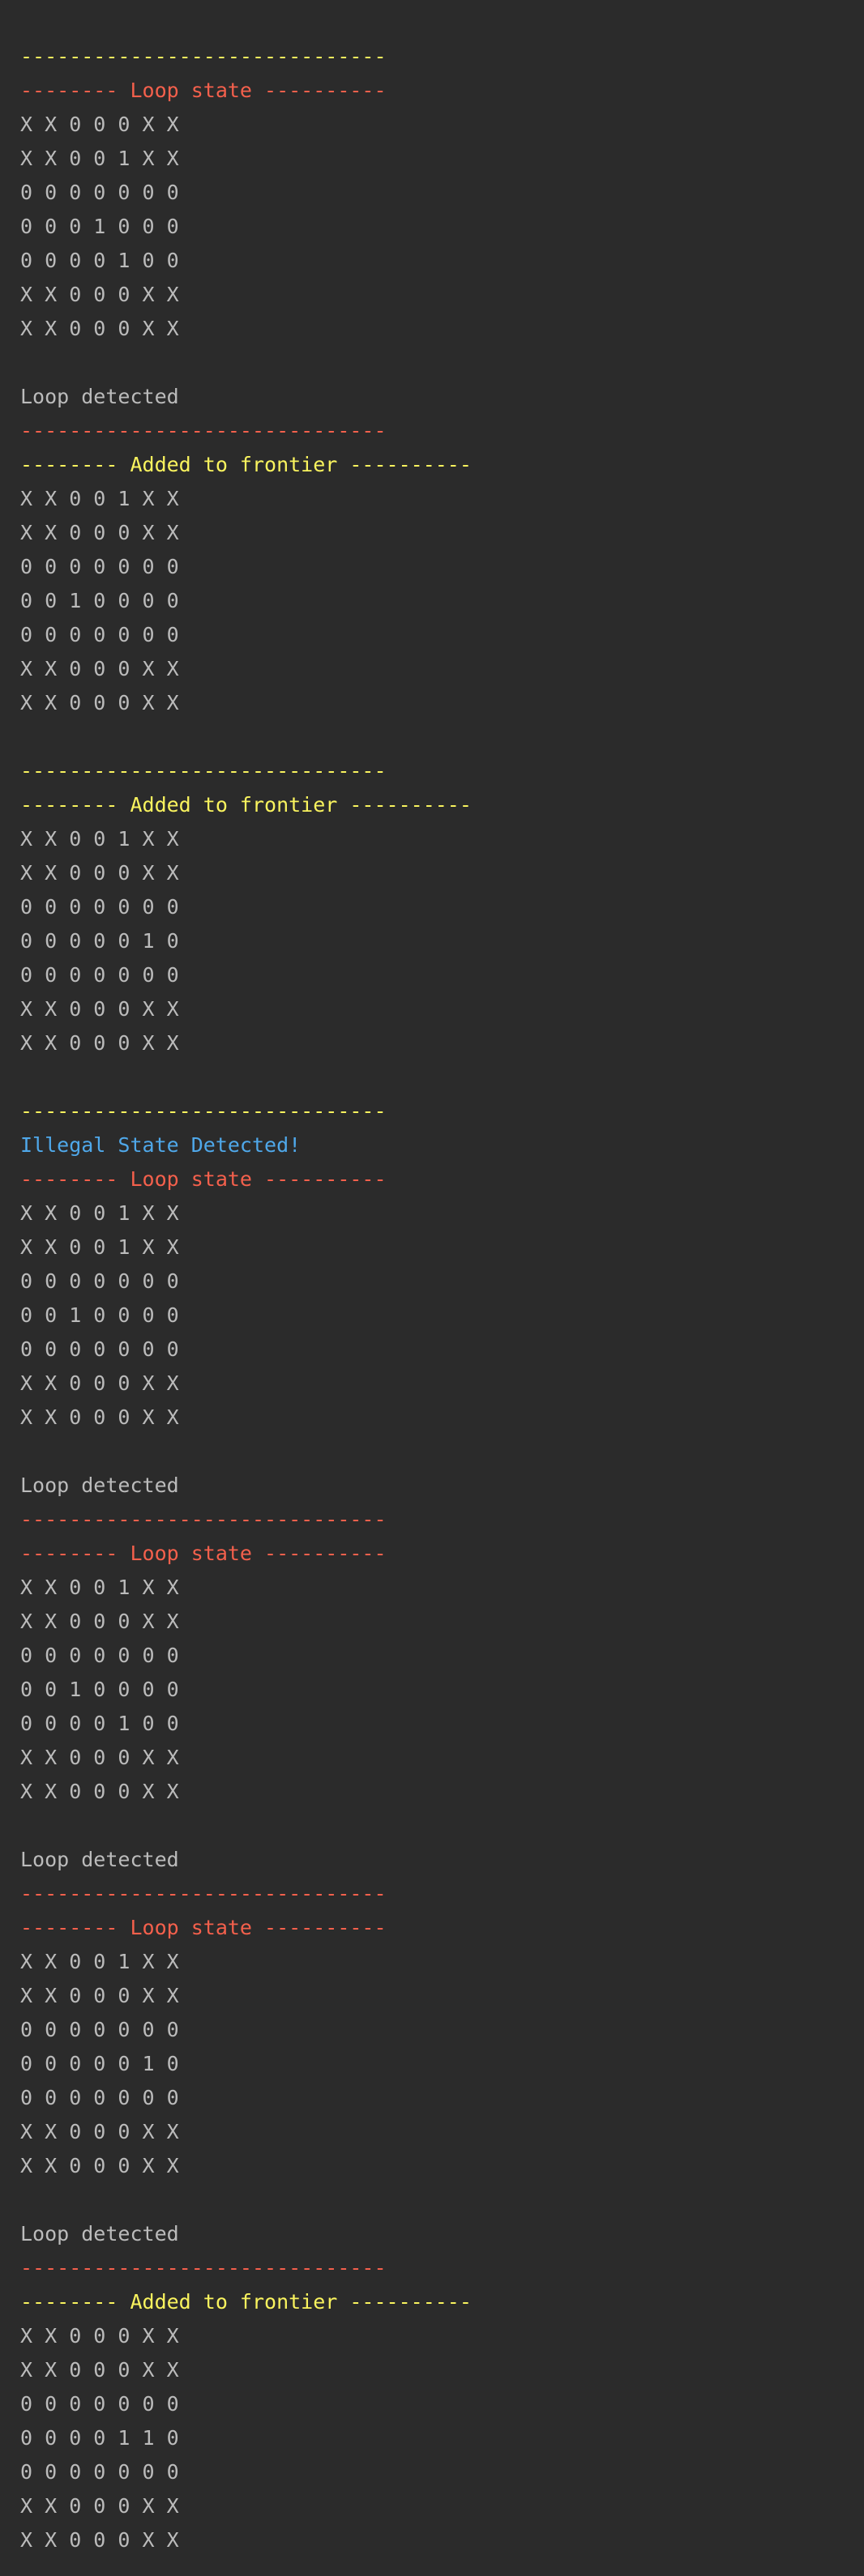 The height and width of the screenshot is (2576, 864). What do you see at coordinates (161, 1145) in the screenshot?
I see `illegal-state-message: Illegal State Detected!` at bounding box center [161, 1145].